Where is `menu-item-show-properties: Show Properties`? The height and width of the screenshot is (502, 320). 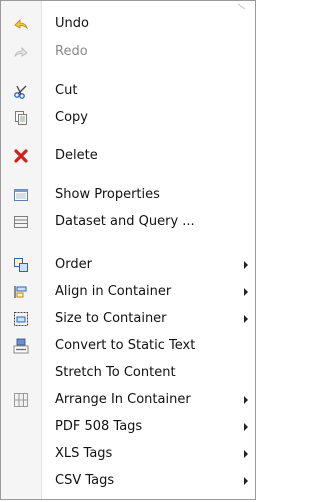
menu-item-show-properties: Show Properties is located at coordinates (128, 195).